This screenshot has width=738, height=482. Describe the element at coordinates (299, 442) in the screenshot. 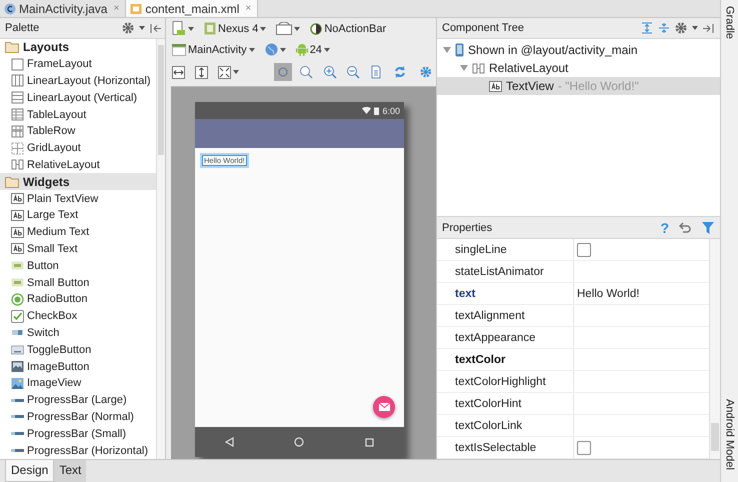

I see `home-icon` at that location.